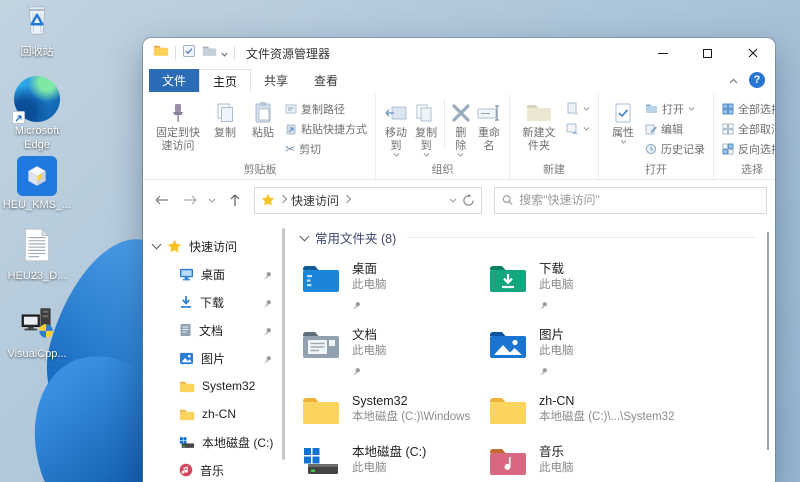  Describe the element at coordinates (224, 53) in the screenshot. I see `qat-customize-chevron-icon` at that location.